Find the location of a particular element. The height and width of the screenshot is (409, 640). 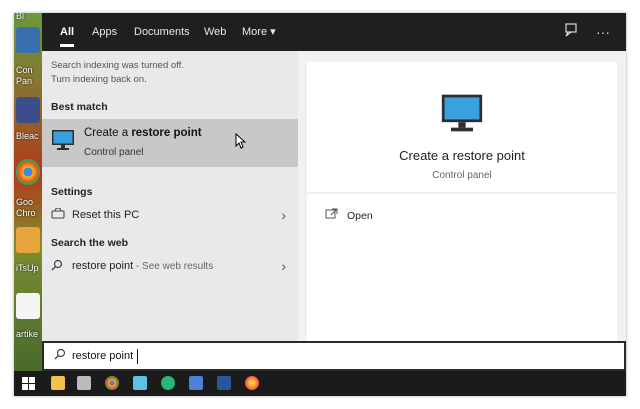

chrome-icon is located at coordinates (112, 383).